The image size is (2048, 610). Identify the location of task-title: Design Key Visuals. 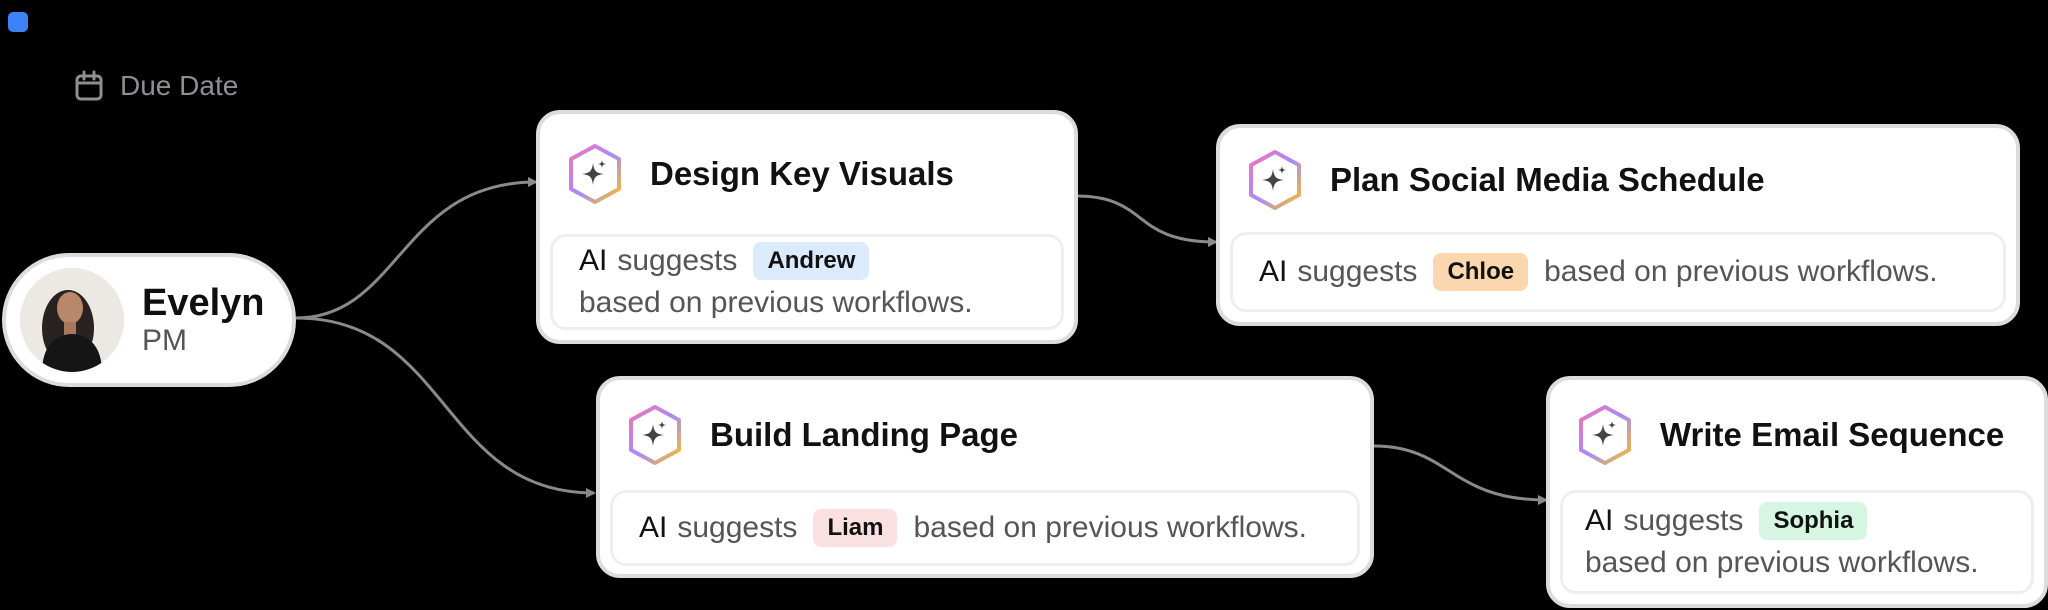
(802, 173).